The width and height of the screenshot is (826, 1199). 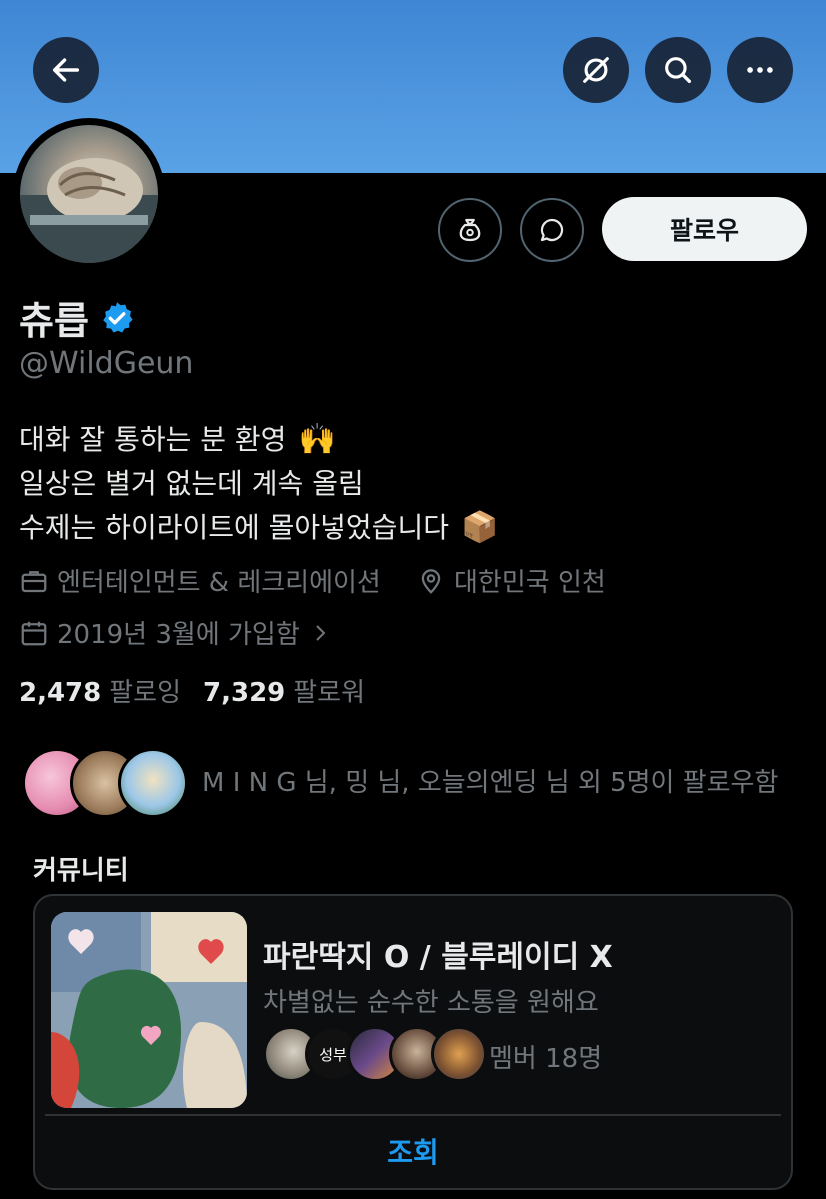 I want to click on community-member-count: 멤버 18명, so click(x=546, y=1059).